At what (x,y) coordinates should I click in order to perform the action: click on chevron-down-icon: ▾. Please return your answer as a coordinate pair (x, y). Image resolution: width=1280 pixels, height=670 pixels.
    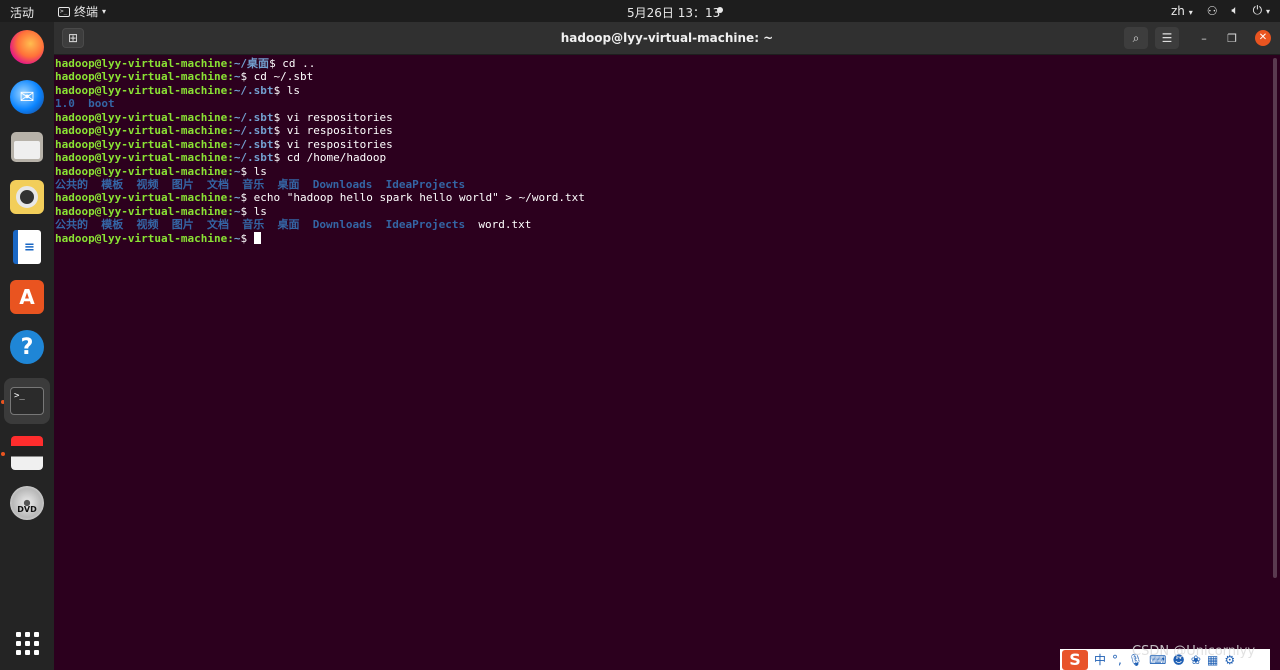
    Looking at the image, I should click on (104, 11).